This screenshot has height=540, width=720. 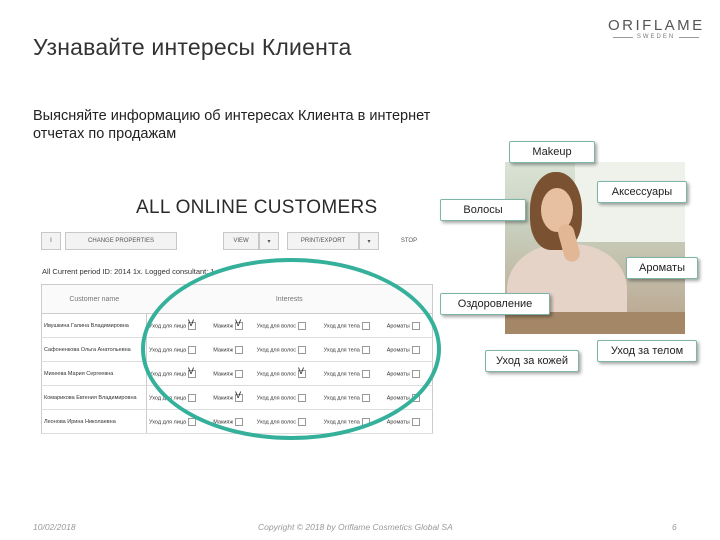 What do you see at coordinates (94, 373) in the screenshot?
I see `customer-name: Михеева Мария Сергеевна` at bounding box center [94, 373].